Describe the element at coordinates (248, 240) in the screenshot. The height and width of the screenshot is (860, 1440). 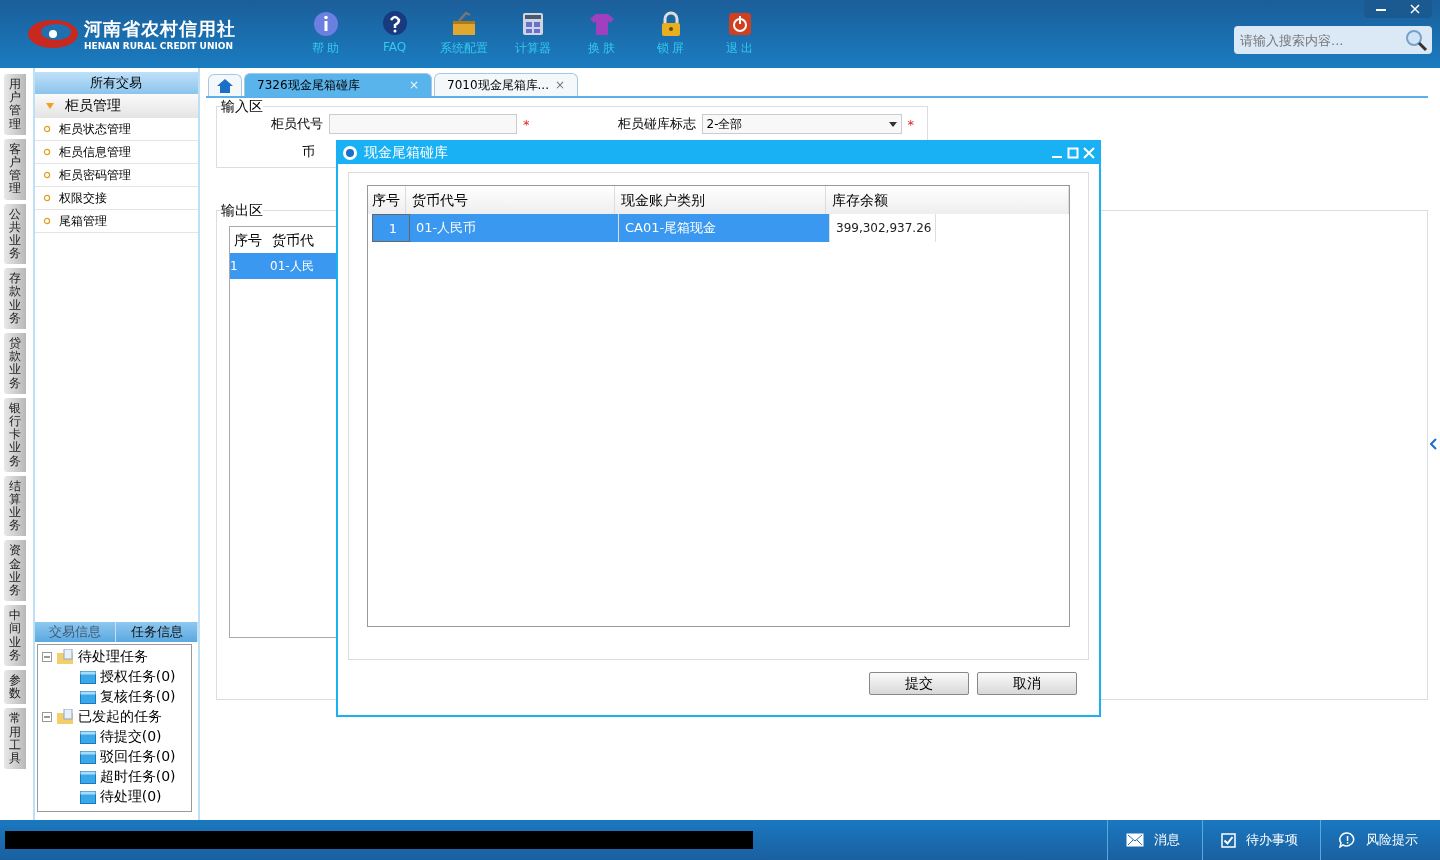
I see `column-header: 序号` at that location.